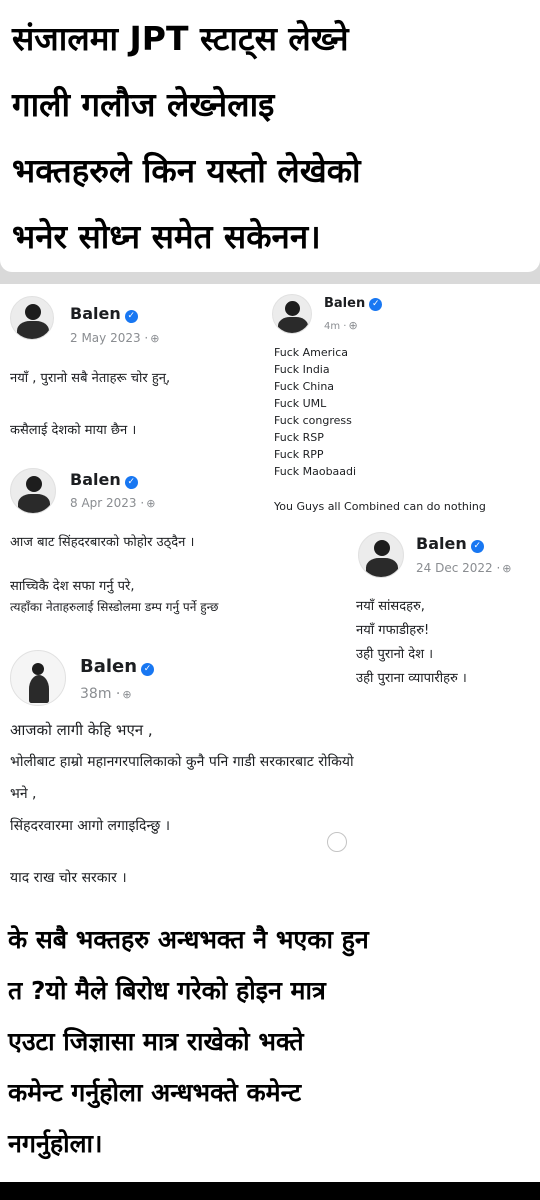 This screenshot has height=1200, width=540. Describe the element at coordinates (107, 503) in the screenshot. I see `post-timestamp: 8 Apr 2023 ·` at that location.